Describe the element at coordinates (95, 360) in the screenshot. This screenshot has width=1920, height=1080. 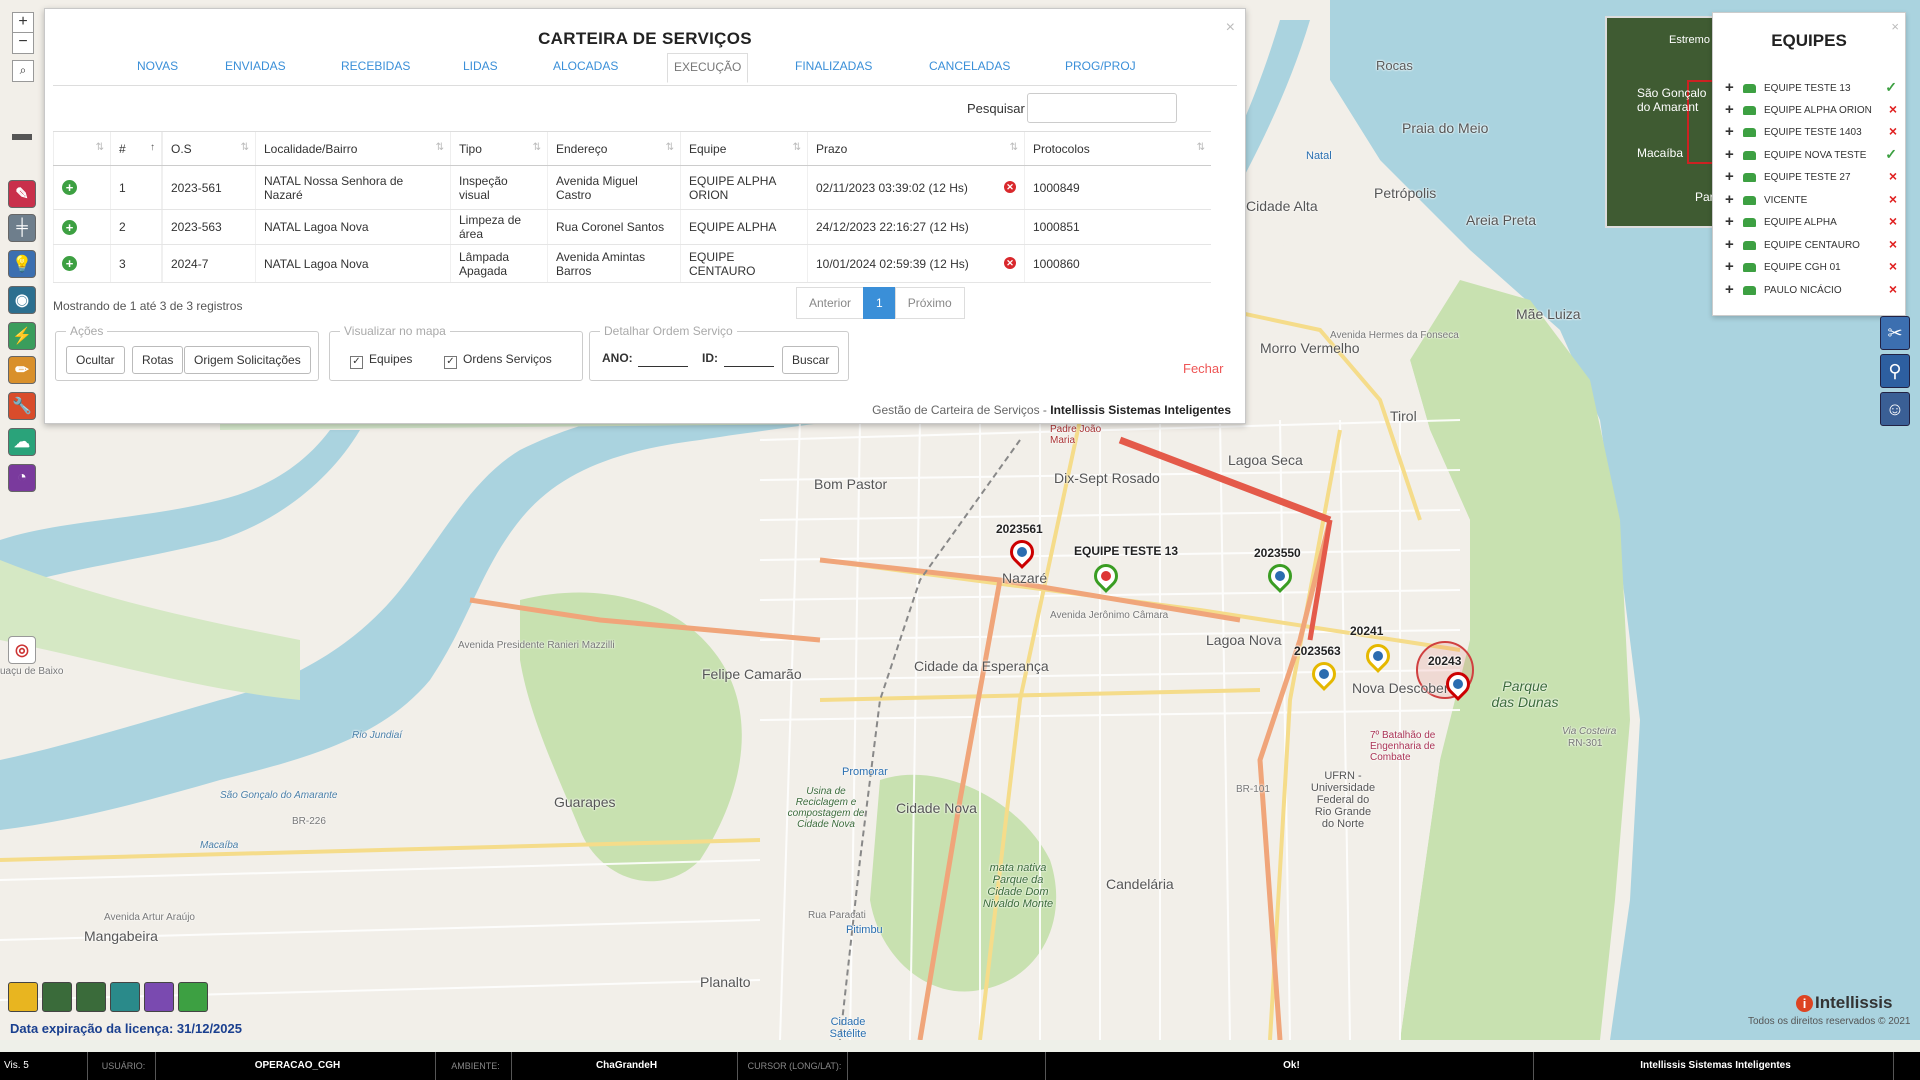
I see `ocultar-button: Ocultar` at that location.